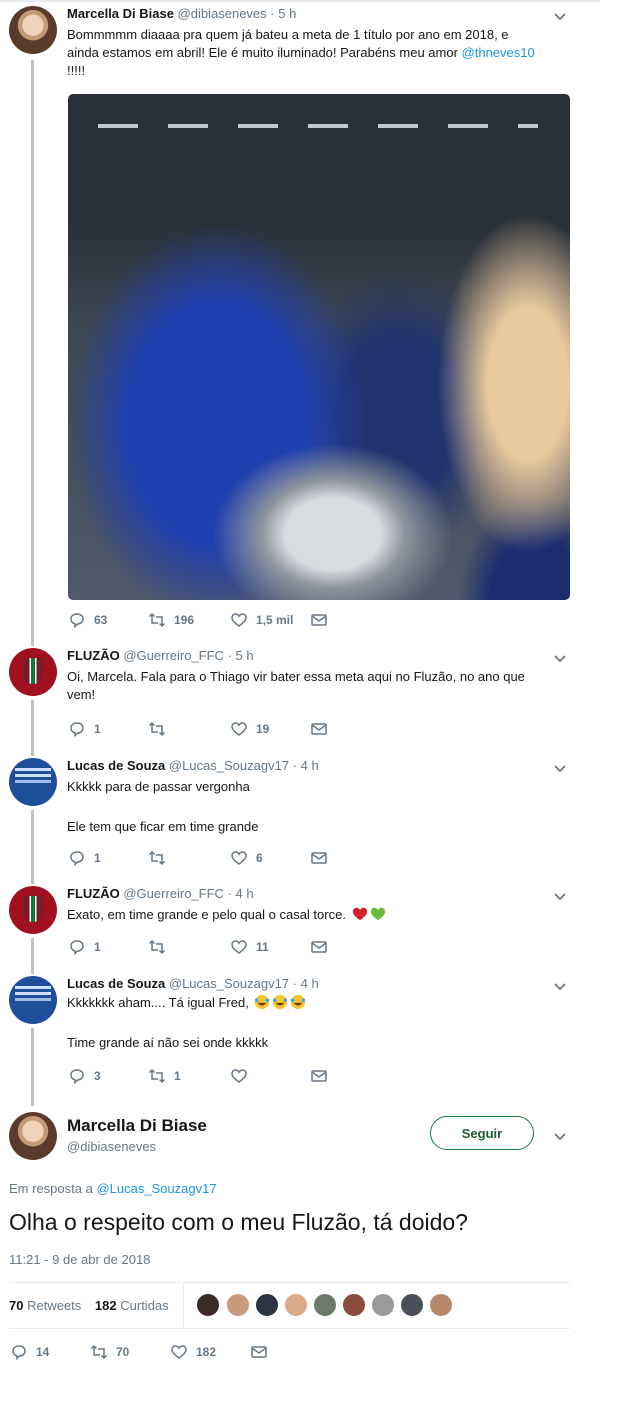 This screenshot has width=636, height=1405. Describe the element at coordinates (144, 1305) in the screenshot. I see `likes-stat-label: Curtidas` at that location.